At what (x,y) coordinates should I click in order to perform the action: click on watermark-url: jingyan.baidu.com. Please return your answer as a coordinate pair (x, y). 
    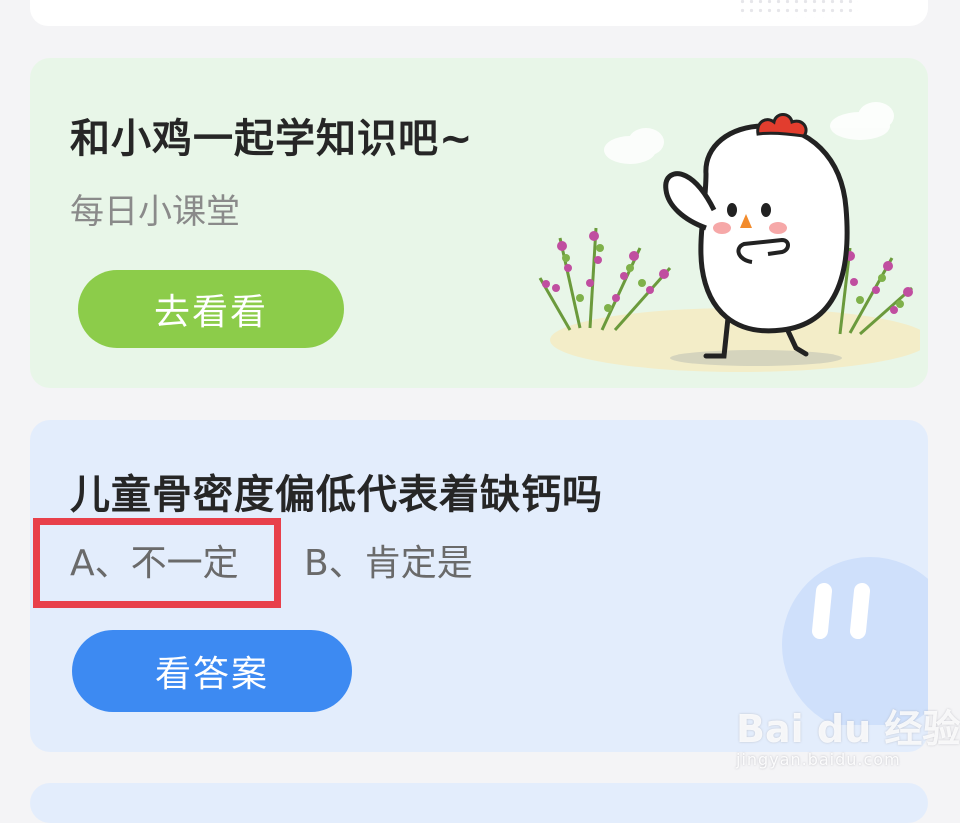
    Looking at the image, I should click on (818, 759).